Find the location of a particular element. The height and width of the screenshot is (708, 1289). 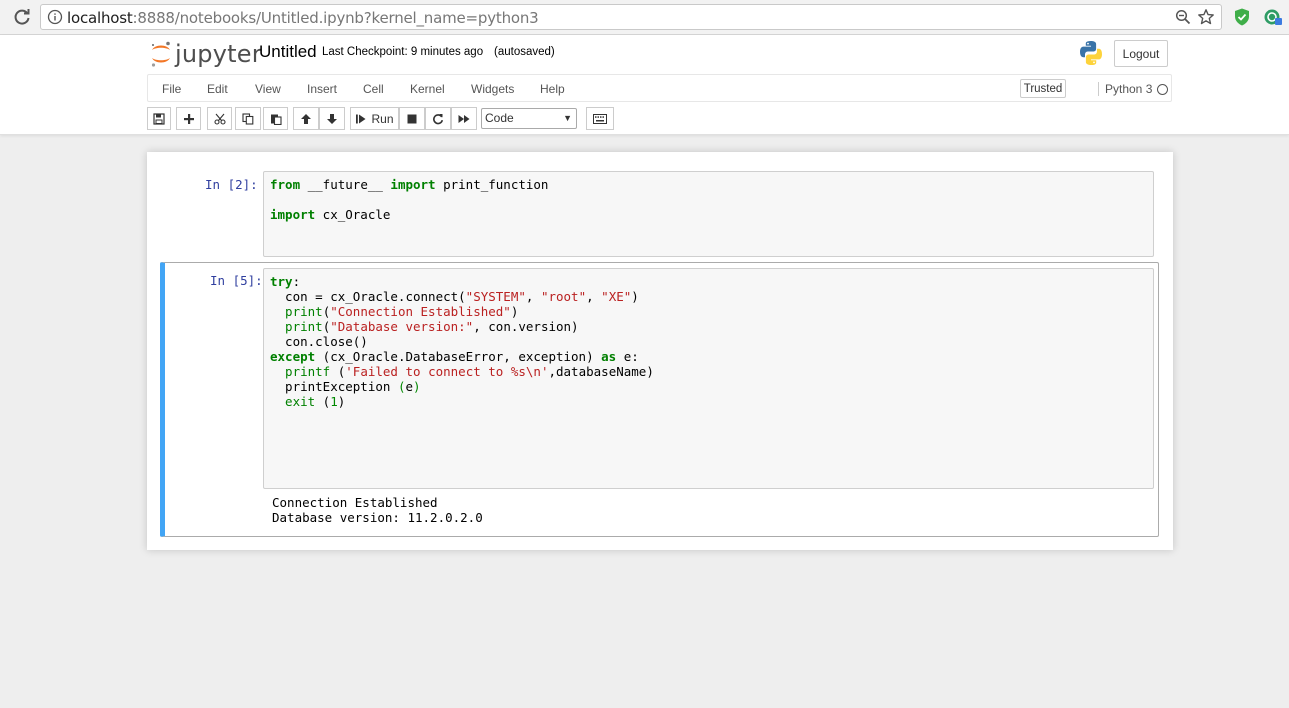

trusted-indicator: Trusted is located at coordinates (1043, 88).